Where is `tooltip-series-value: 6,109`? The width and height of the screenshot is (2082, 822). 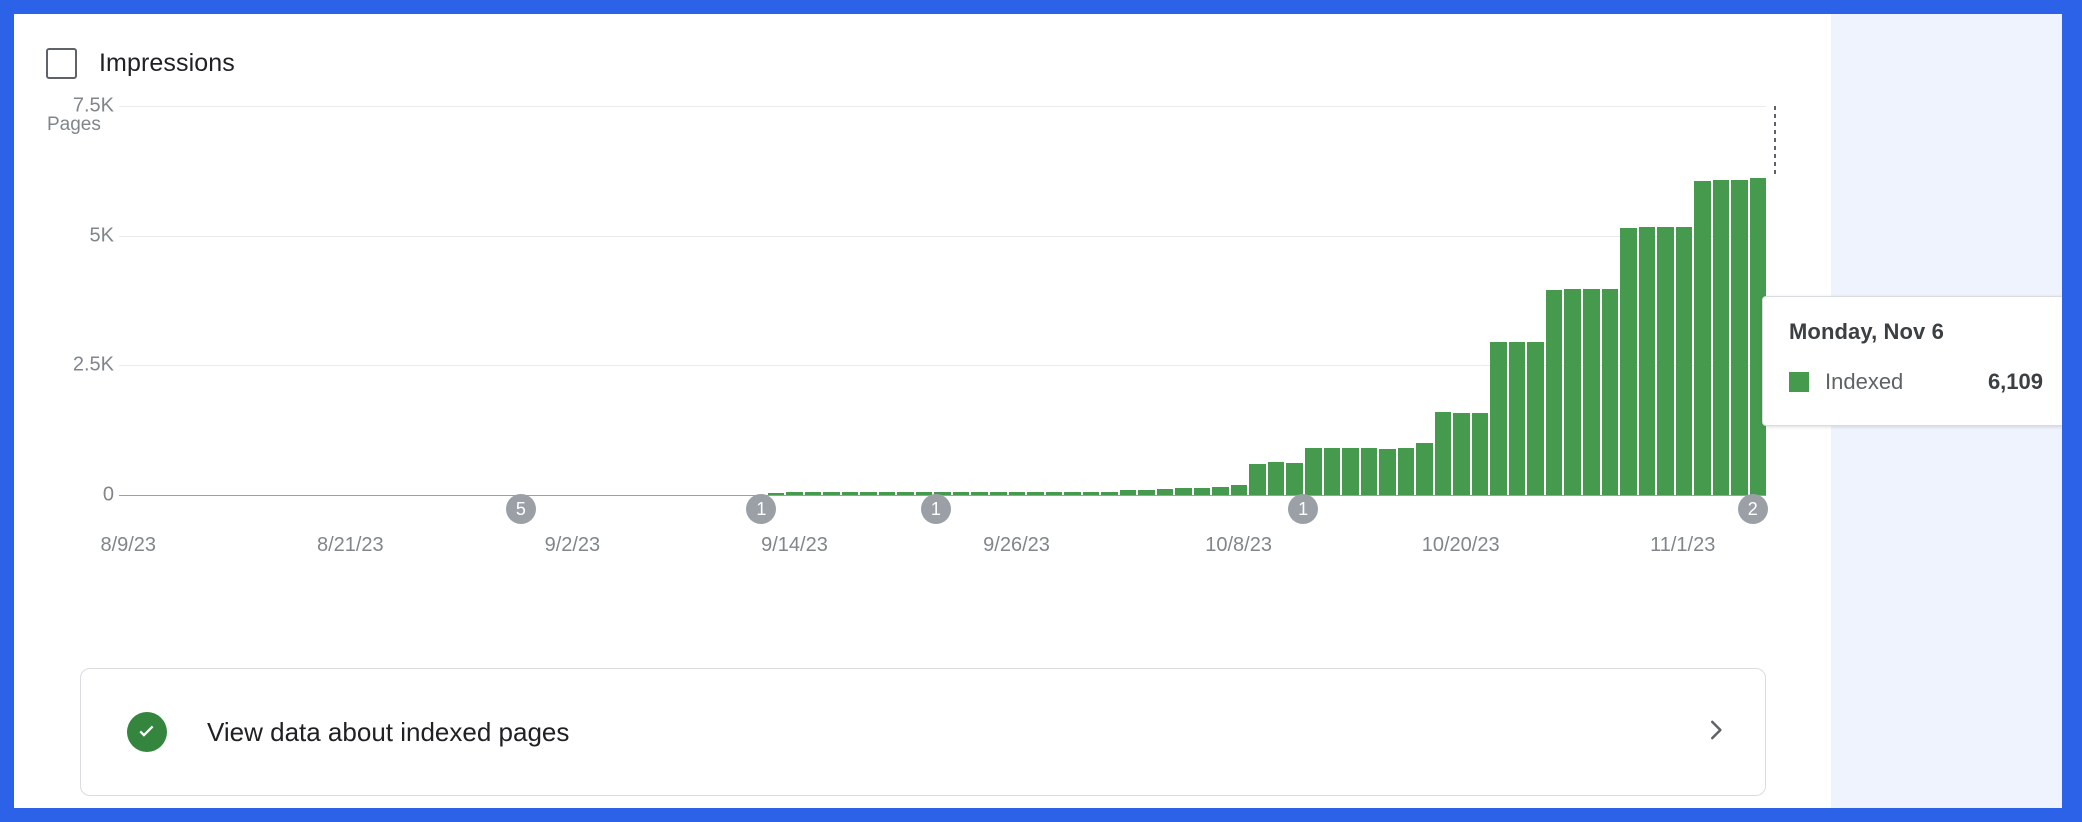
tooltip-series-value: 6,109 is located at coordinates (2015, 381).